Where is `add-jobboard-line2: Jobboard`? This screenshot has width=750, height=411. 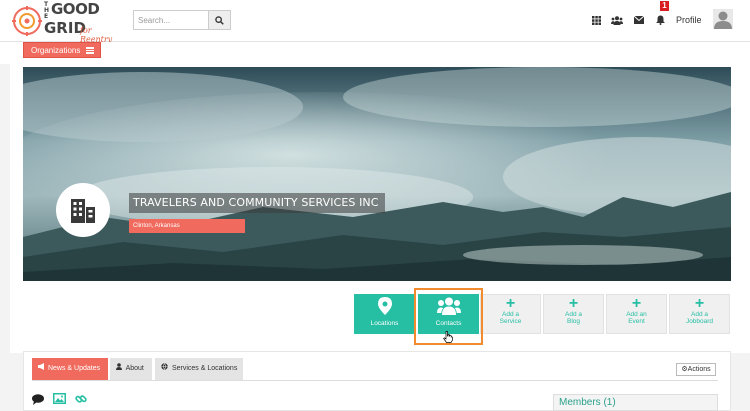
add-jobboard-line2: Jobboard is located at coordinates (699, 321).